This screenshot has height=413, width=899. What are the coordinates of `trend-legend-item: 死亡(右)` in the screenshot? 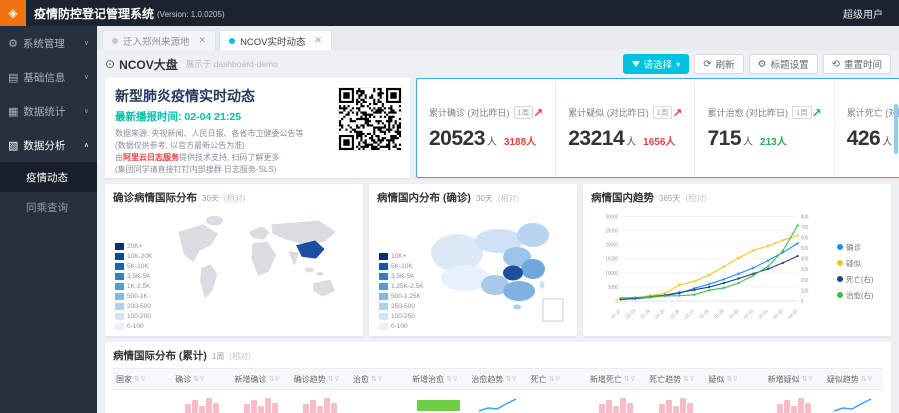 It's located at (860, 279).